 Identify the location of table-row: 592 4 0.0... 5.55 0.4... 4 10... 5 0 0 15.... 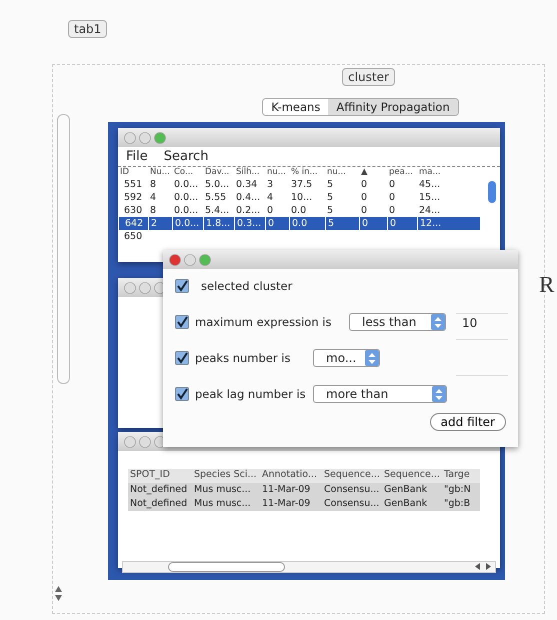
(299, 197).